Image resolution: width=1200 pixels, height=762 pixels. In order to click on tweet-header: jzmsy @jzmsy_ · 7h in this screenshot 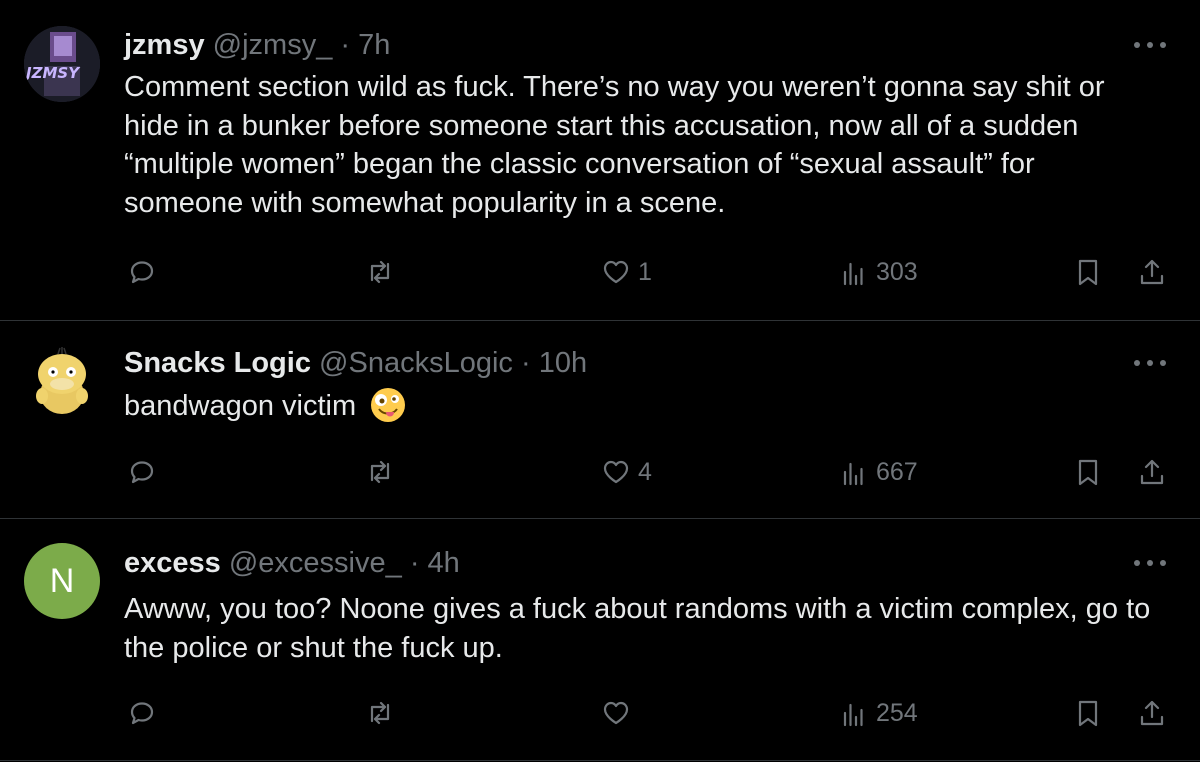, I will do `click(257, 45)`.